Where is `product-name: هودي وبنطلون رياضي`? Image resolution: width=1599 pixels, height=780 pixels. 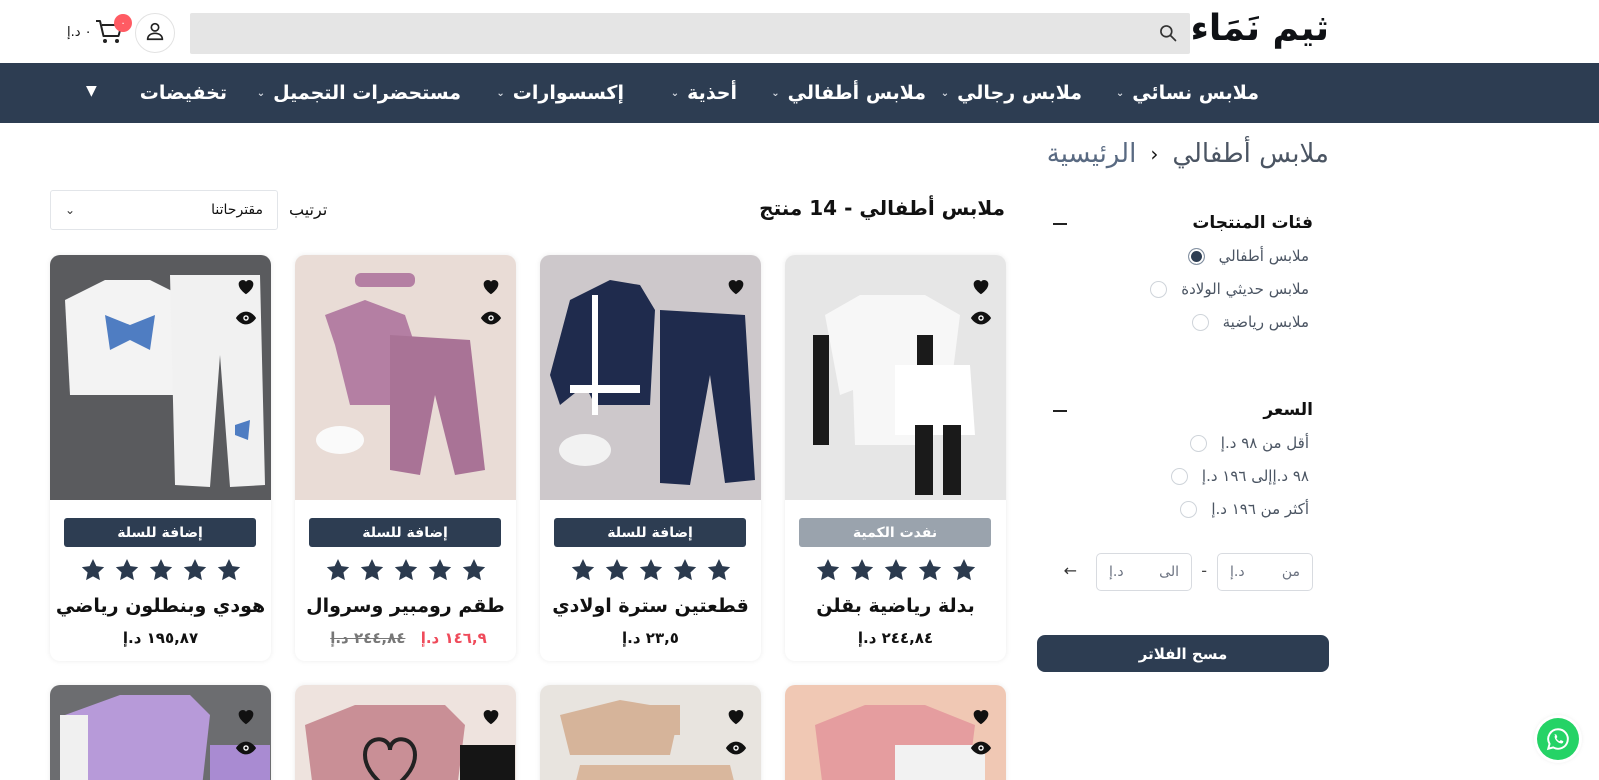 product-name: هودي وبنطلون رياضي is located at coordinates (160, 606).